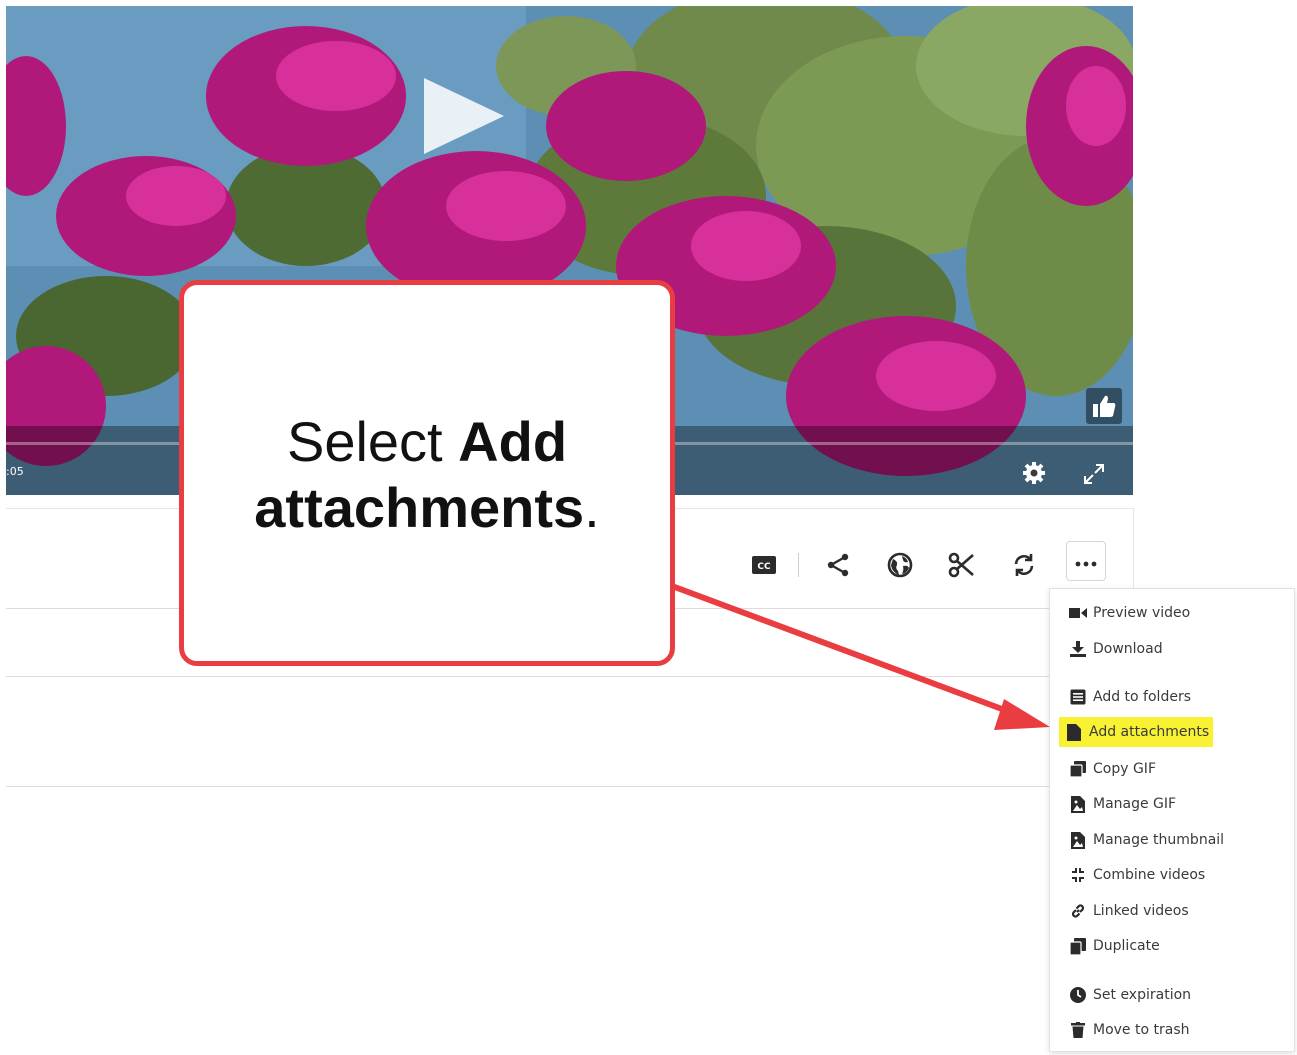 This screenshot has width=1297, height=1055. I want to click on scissors-icon, so click(962, 565).